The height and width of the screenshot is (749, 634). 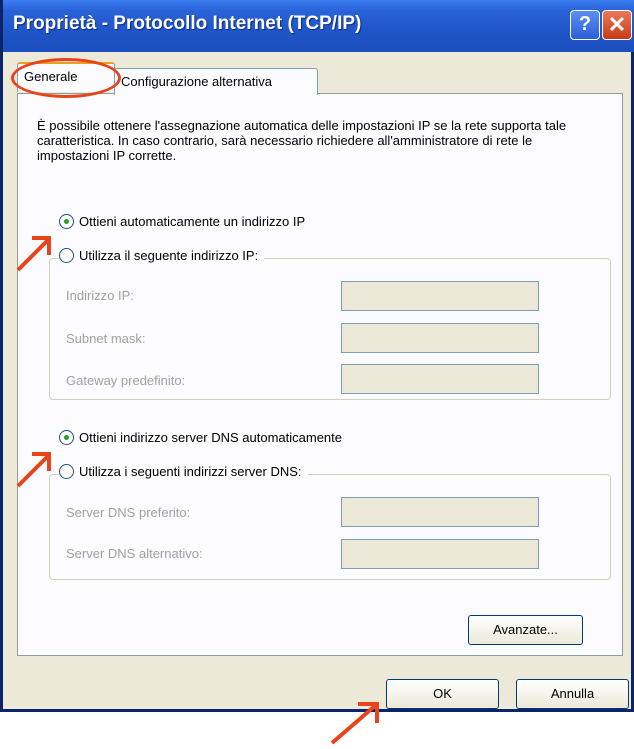 I want to click on radio-row-ip-auto: Ottieni automaticamente un indirizzo IP, so click(x=182, y=221).